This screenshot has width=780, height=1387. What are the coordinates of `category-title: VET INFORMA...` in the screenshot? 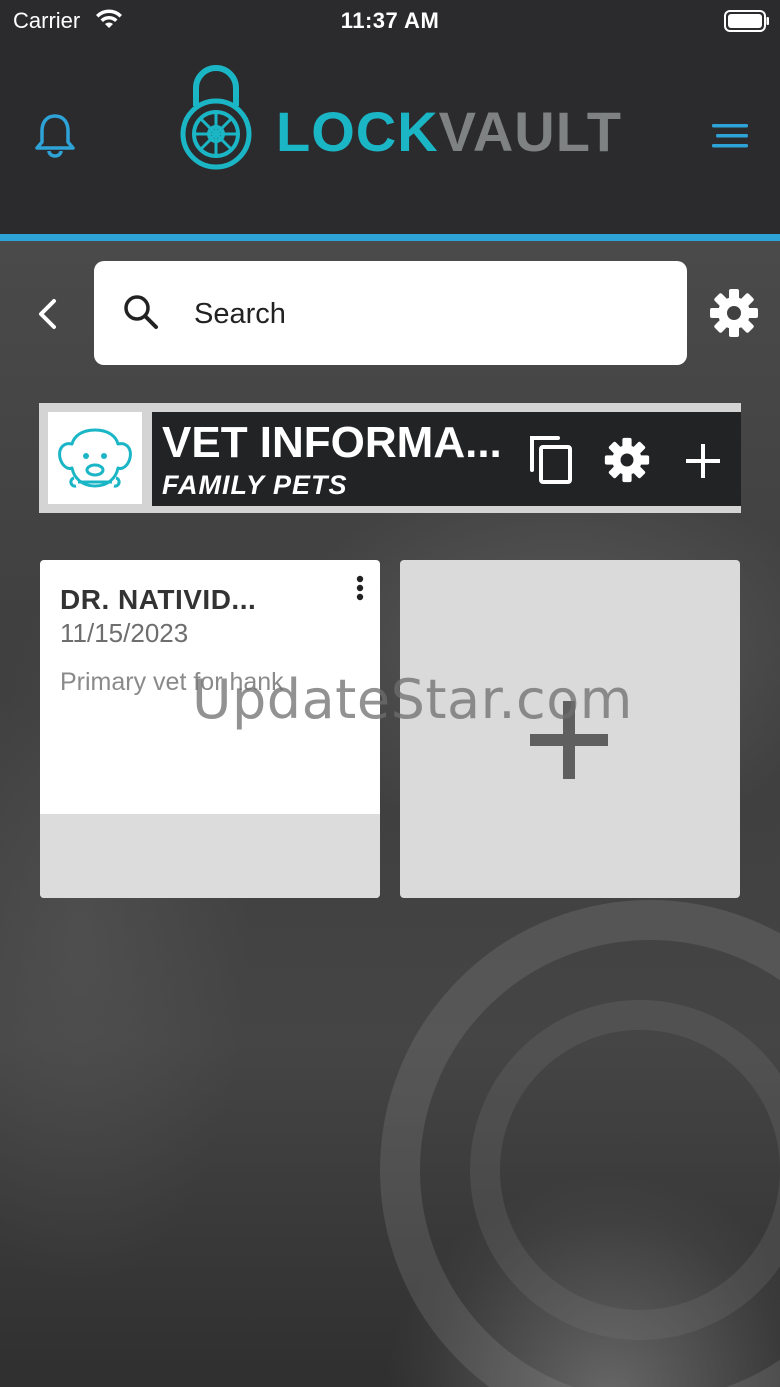 It's located at (332, 442).